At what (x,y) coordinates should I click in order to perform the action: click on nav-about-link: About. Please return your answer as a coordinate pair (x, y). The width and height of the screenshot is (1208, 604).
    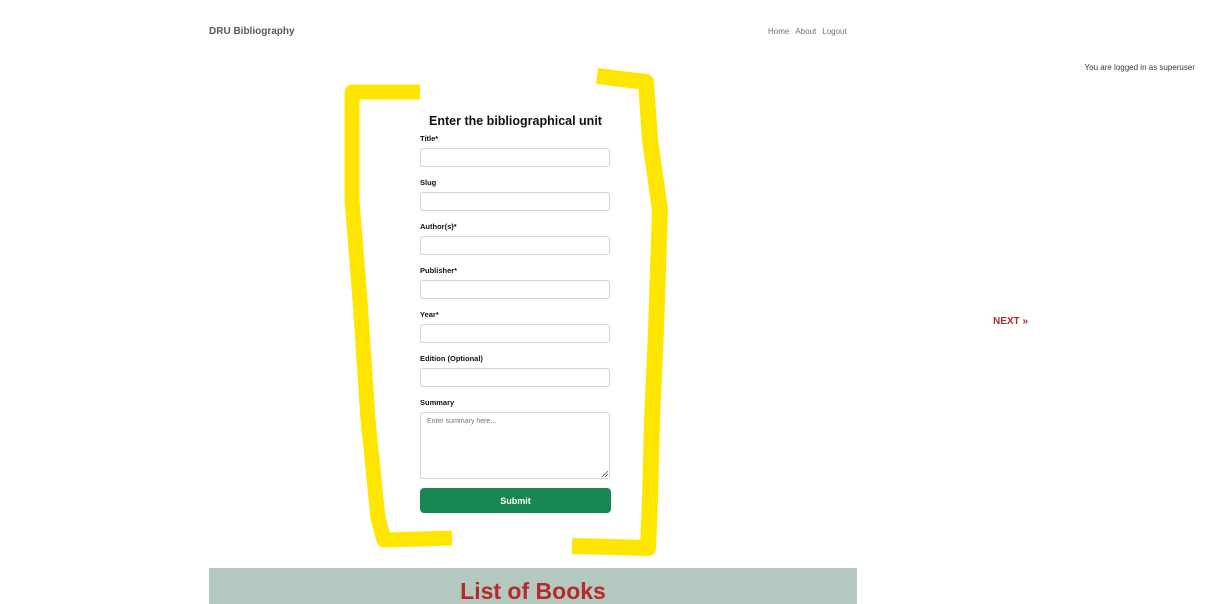
    Looking at the image, I should click on (805, 31).